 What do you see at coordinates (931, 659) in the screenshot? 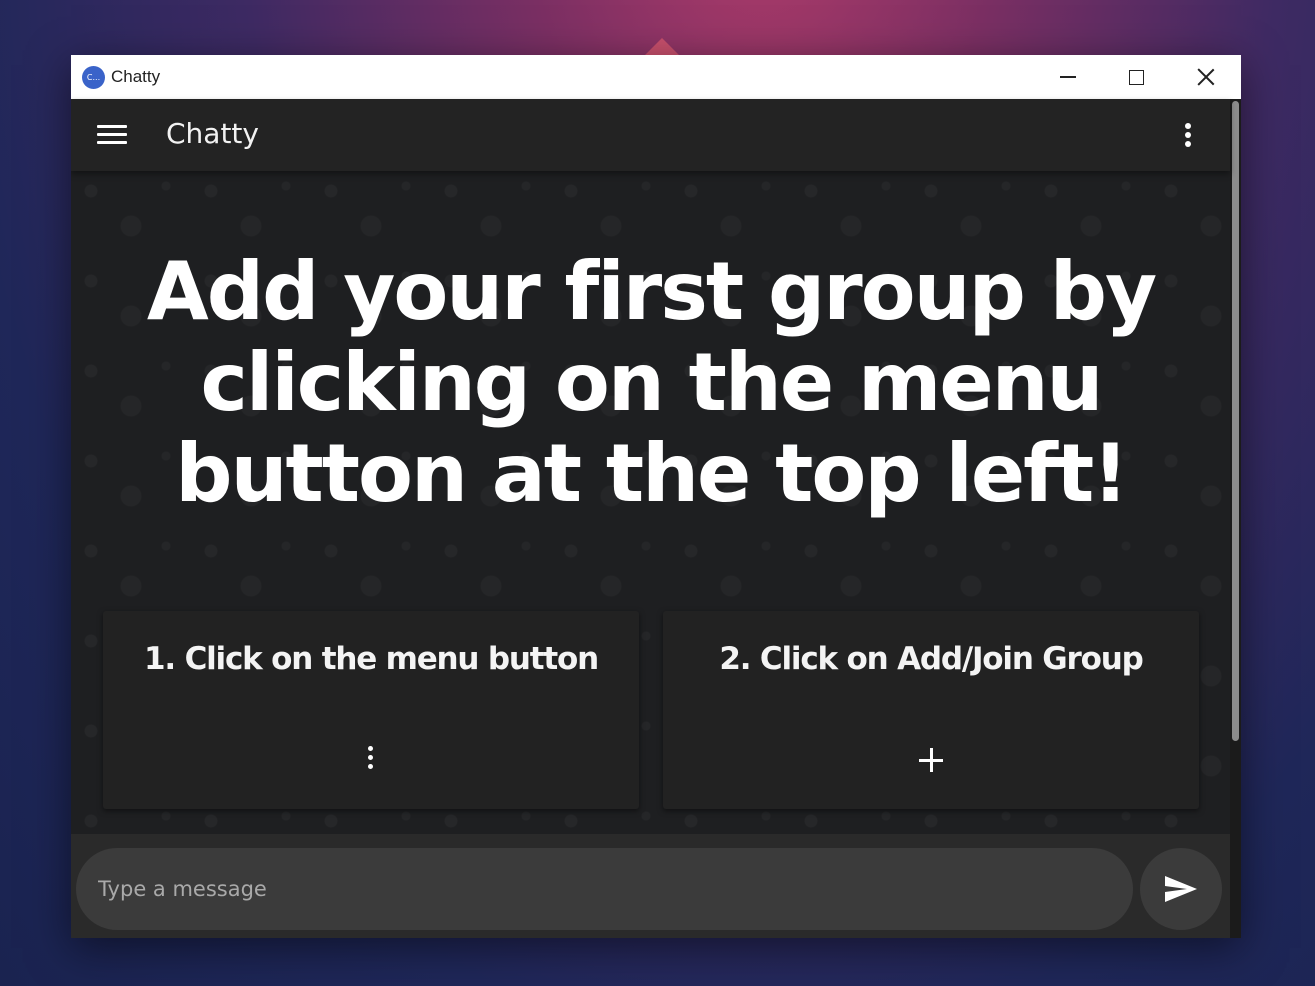
I see `instruction-card-label: 2. Click on Add/Join Group` at bounding box center [931, 659].